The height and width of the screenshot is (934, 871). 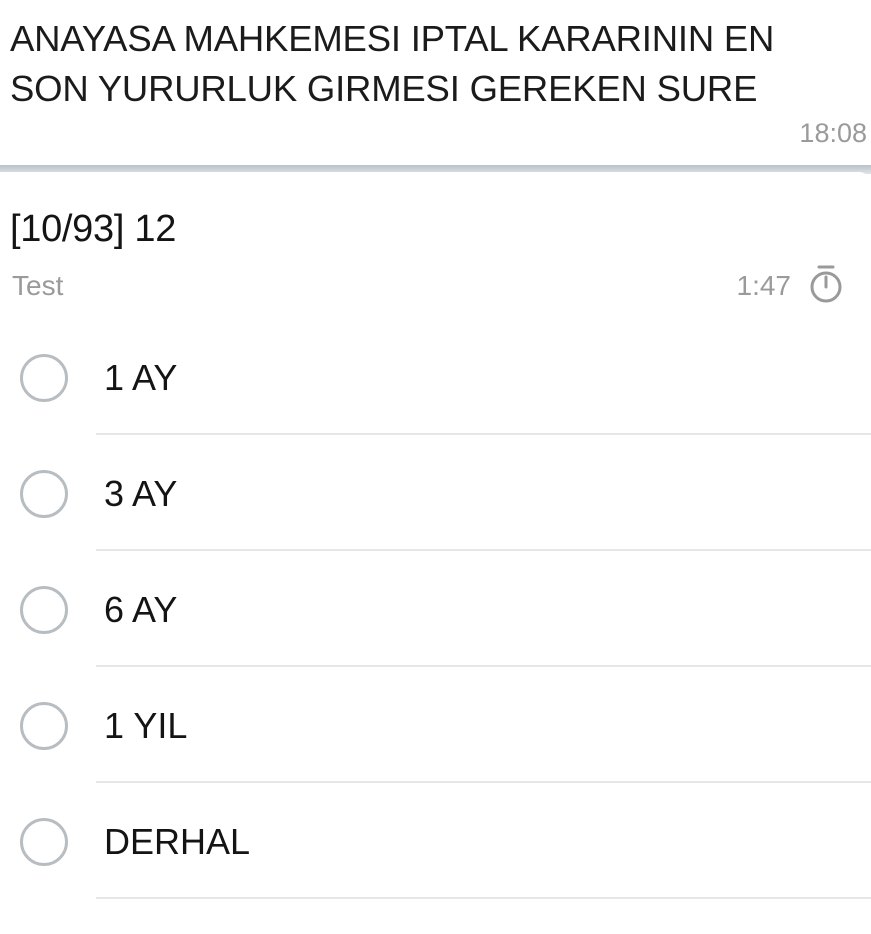 What do you see at coordinates (435, 528) in the screenshot?
I see `poll-option: 3 AY` at bounding box center [435, 528].